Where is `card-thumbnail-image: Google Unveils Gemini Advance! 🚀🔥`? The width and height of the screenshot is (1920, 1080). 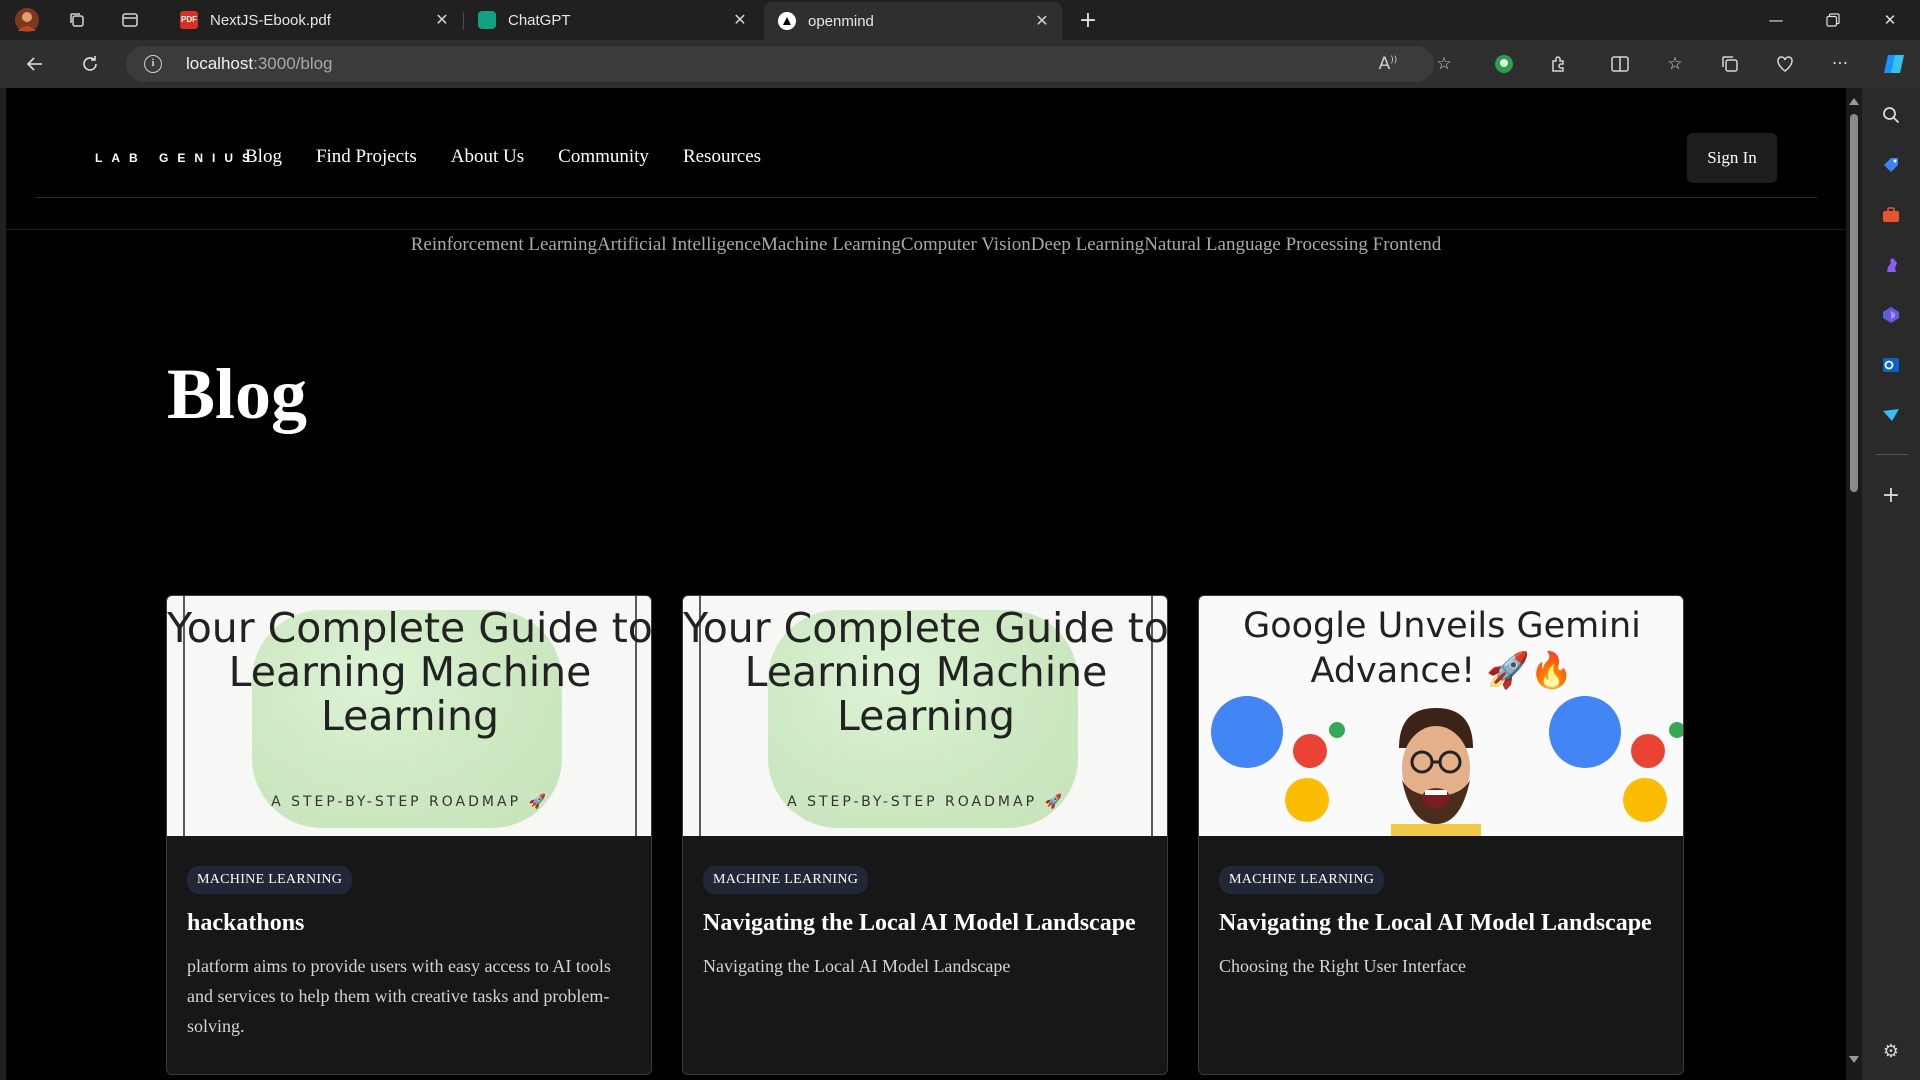 card-thumbnail-image: Google Unveils Gemini Advance! 🚀🔥 is located at coordinates (1441, 716).